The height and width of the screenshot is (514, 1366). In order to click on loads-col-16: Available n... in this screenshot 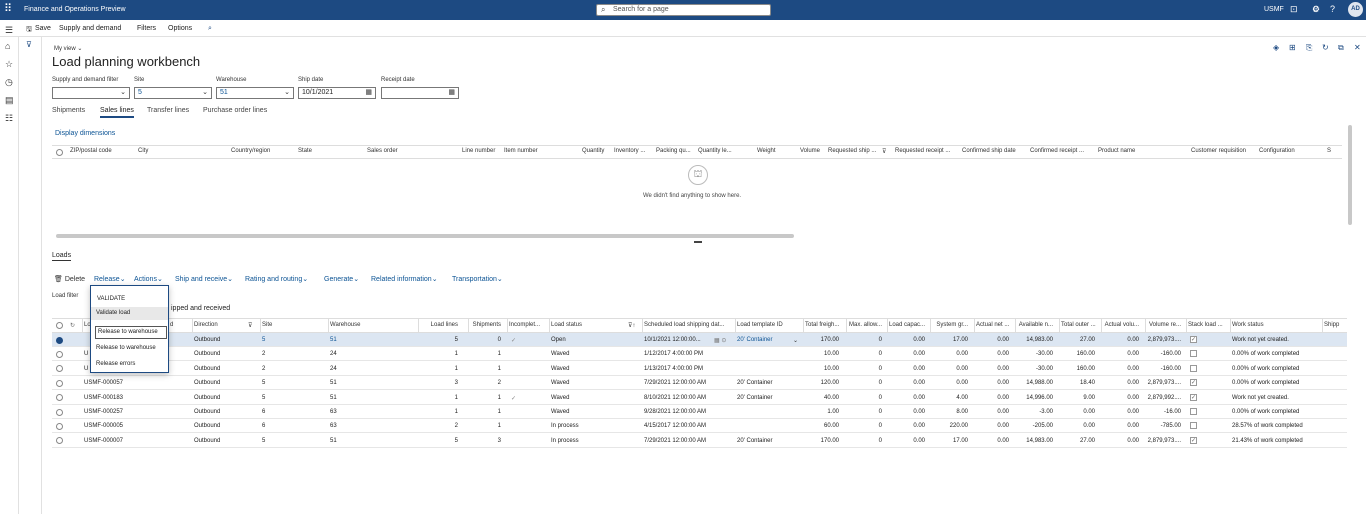, I will do `click(1035, 325)`.